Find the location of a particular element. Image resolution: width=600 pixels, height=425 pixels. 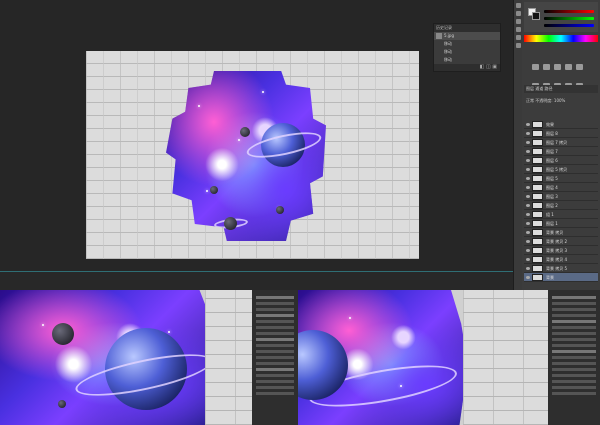

layer-row: 图层 2 is located at coordinates (561, 205).